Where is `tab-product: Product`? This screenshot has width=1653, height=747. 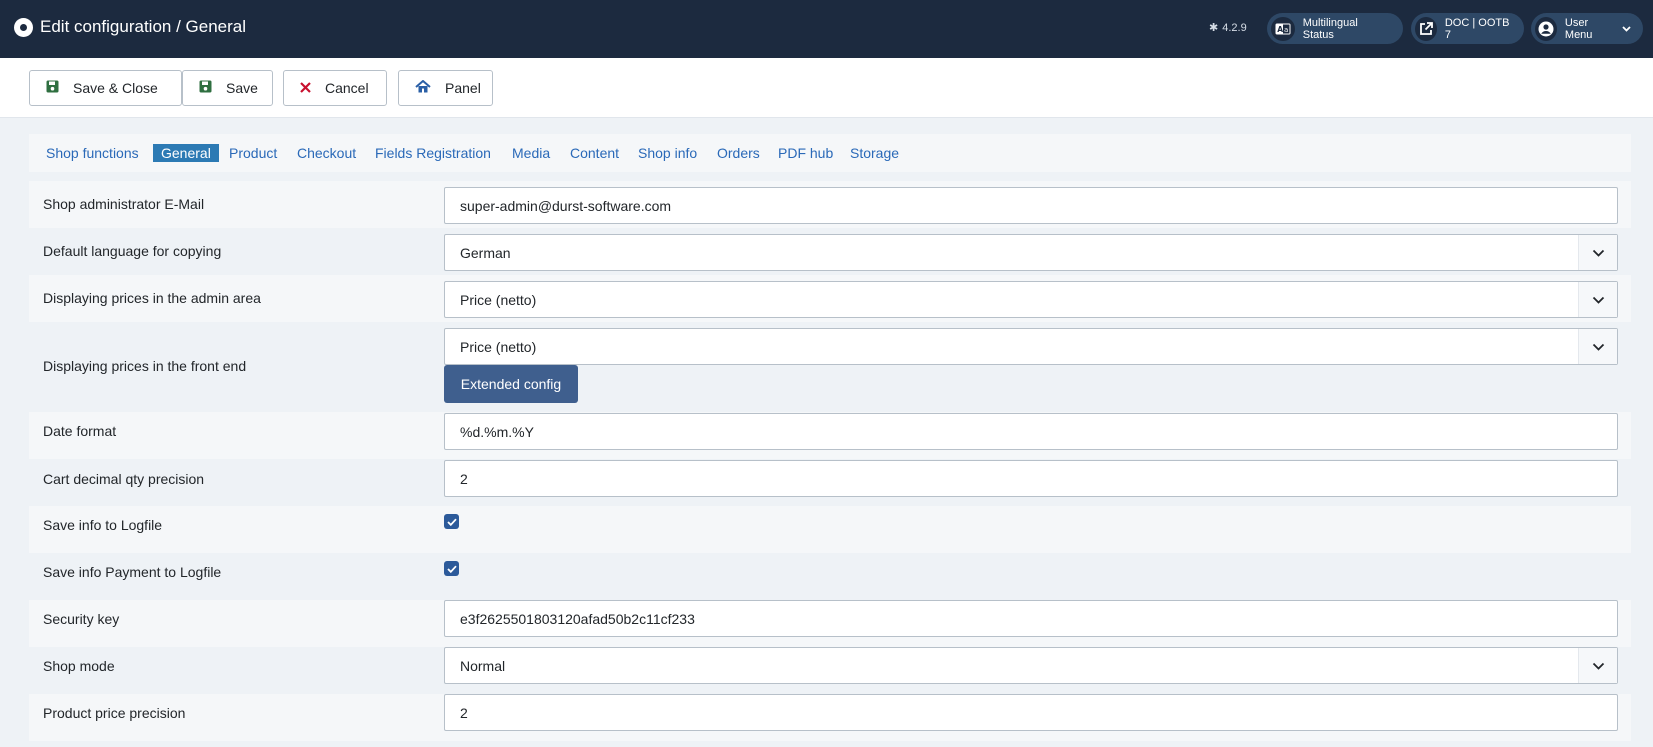
tab-product: Product is located at coordinates (253, 153).